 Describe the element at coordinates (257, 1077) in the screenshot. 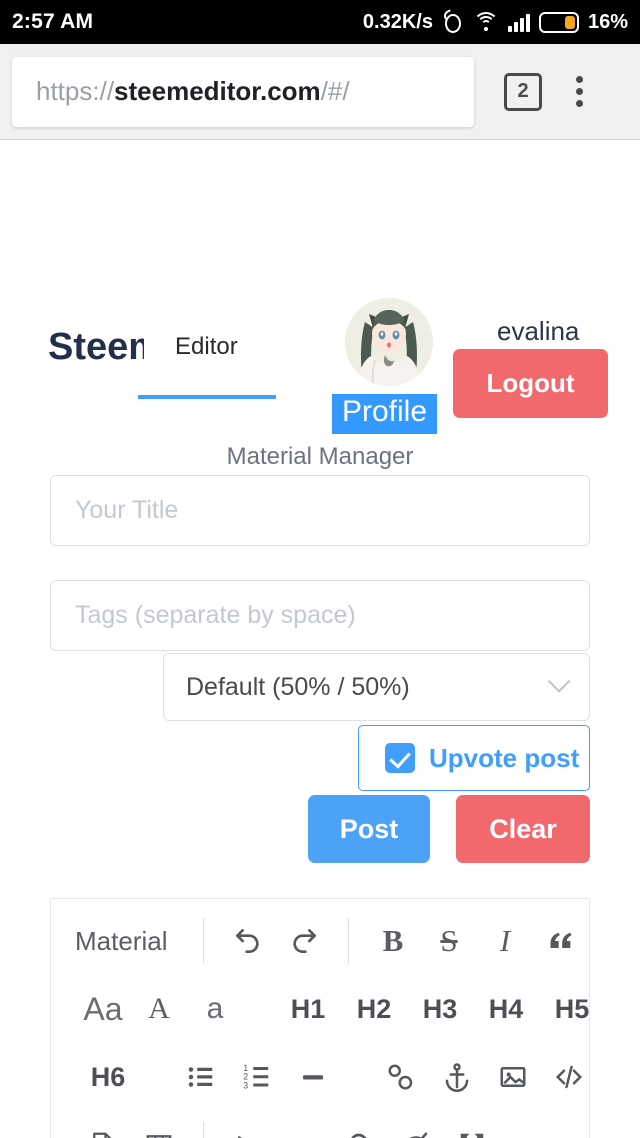

I see `ordered-list-icon: 1 2 3` at that location.